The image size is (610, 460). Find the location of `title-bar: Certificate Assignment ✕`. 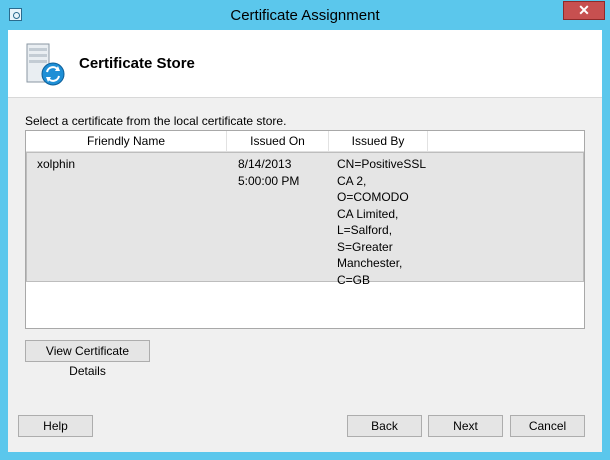

title-bar: Certificate Assignment ✕ is located at coordinates (305, 15).